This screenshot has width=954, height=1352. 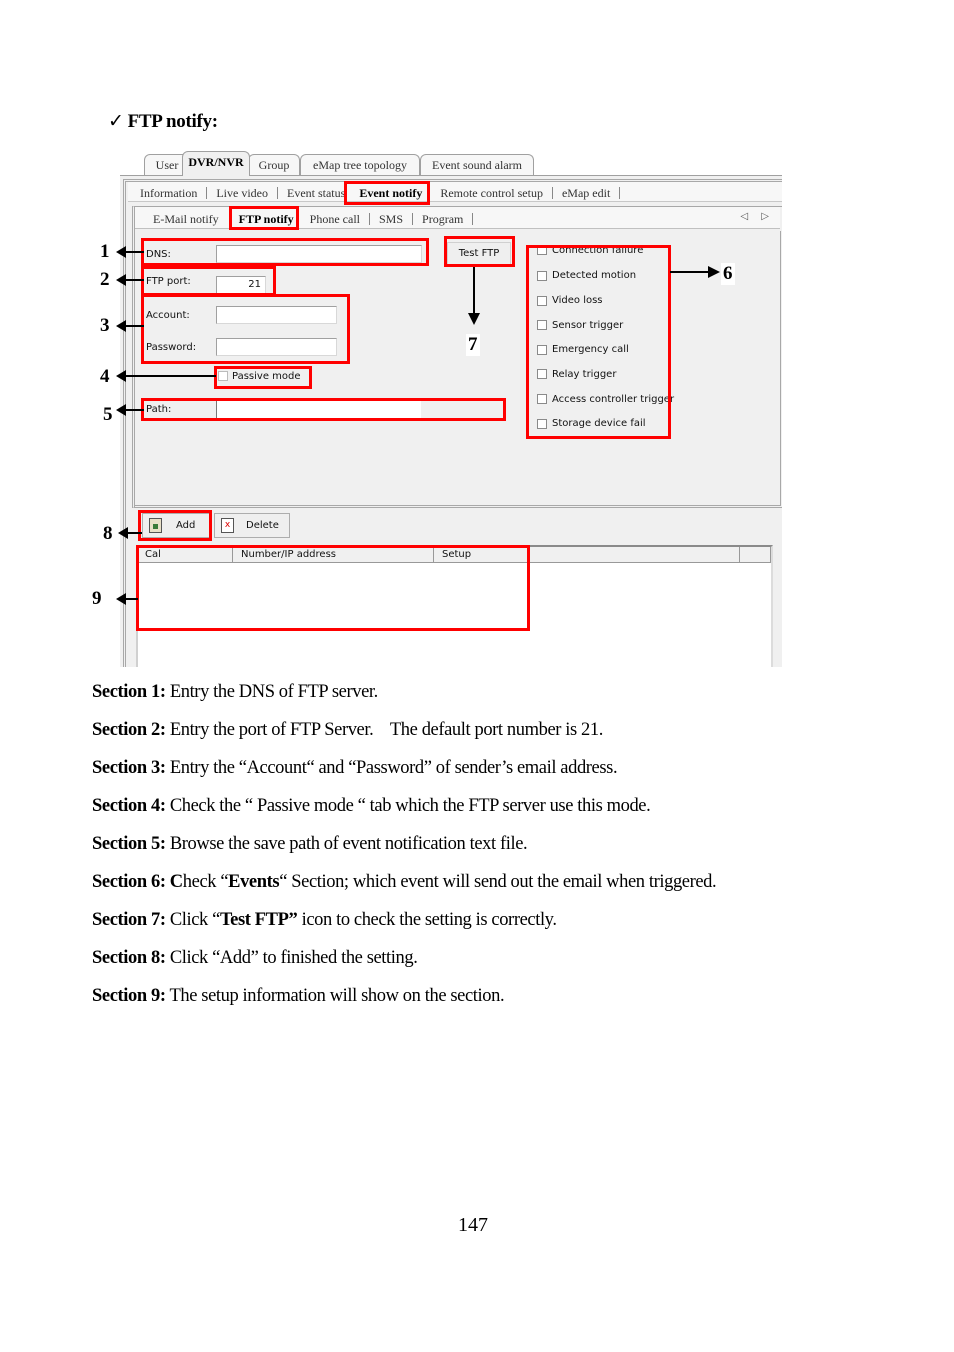 What do you see at coordinates (318, 410) in the screenshot?
I see `path-input` at bounding box center [318, 410].